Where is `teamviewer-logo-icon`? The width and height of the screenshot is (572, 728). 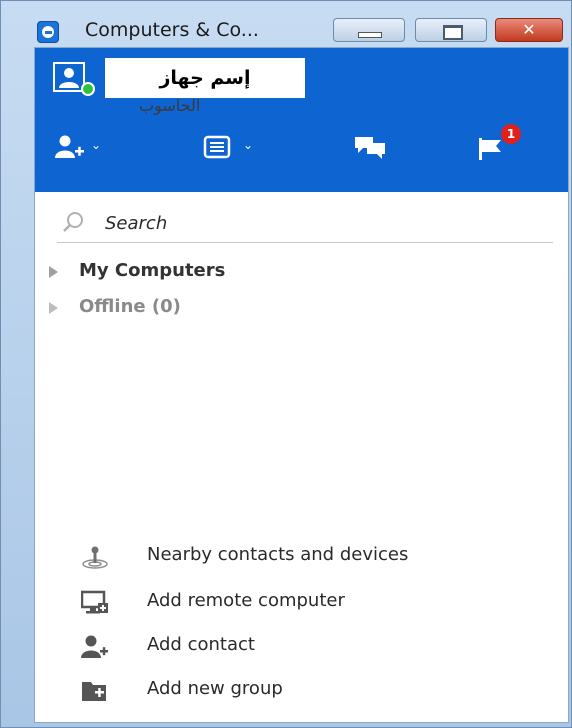
teamviewer-logo-icon is located at coordinates (48, 32).